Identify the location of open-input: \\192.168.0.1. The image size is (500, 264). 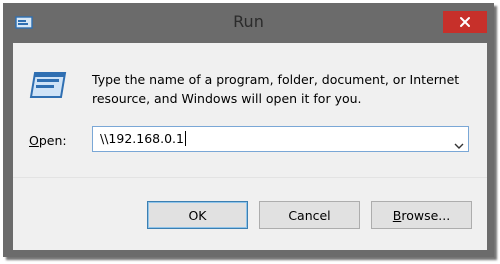
(143, 138).